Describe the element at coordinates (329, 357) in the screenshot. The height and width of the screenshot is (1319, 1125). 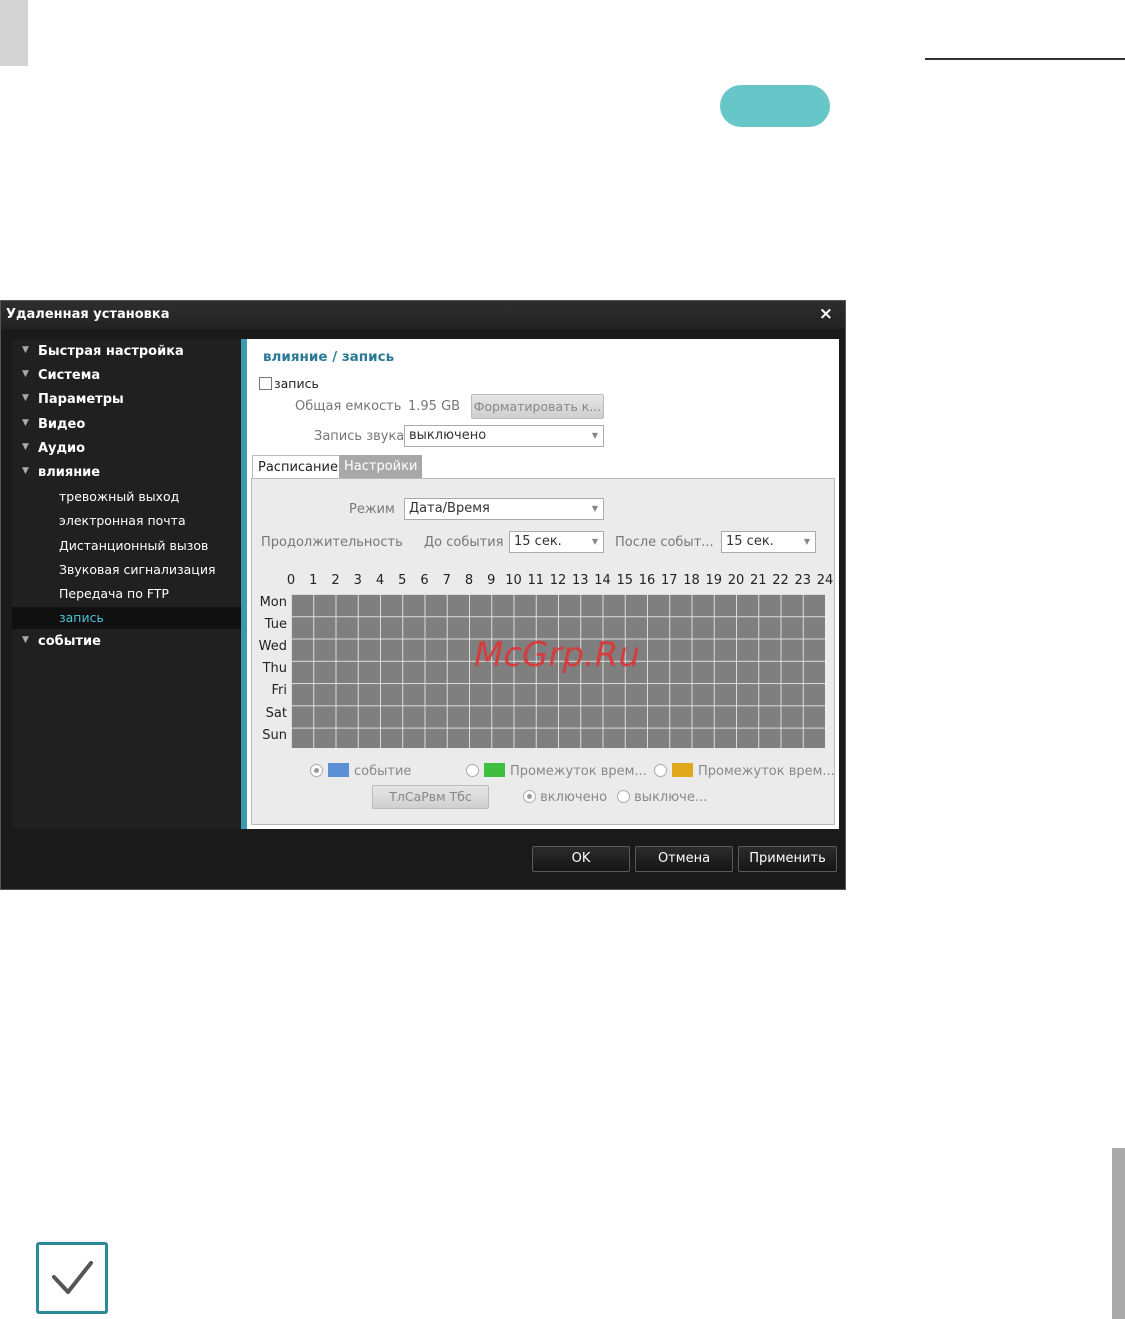
I see `page-title: влияние / запись` at that location.